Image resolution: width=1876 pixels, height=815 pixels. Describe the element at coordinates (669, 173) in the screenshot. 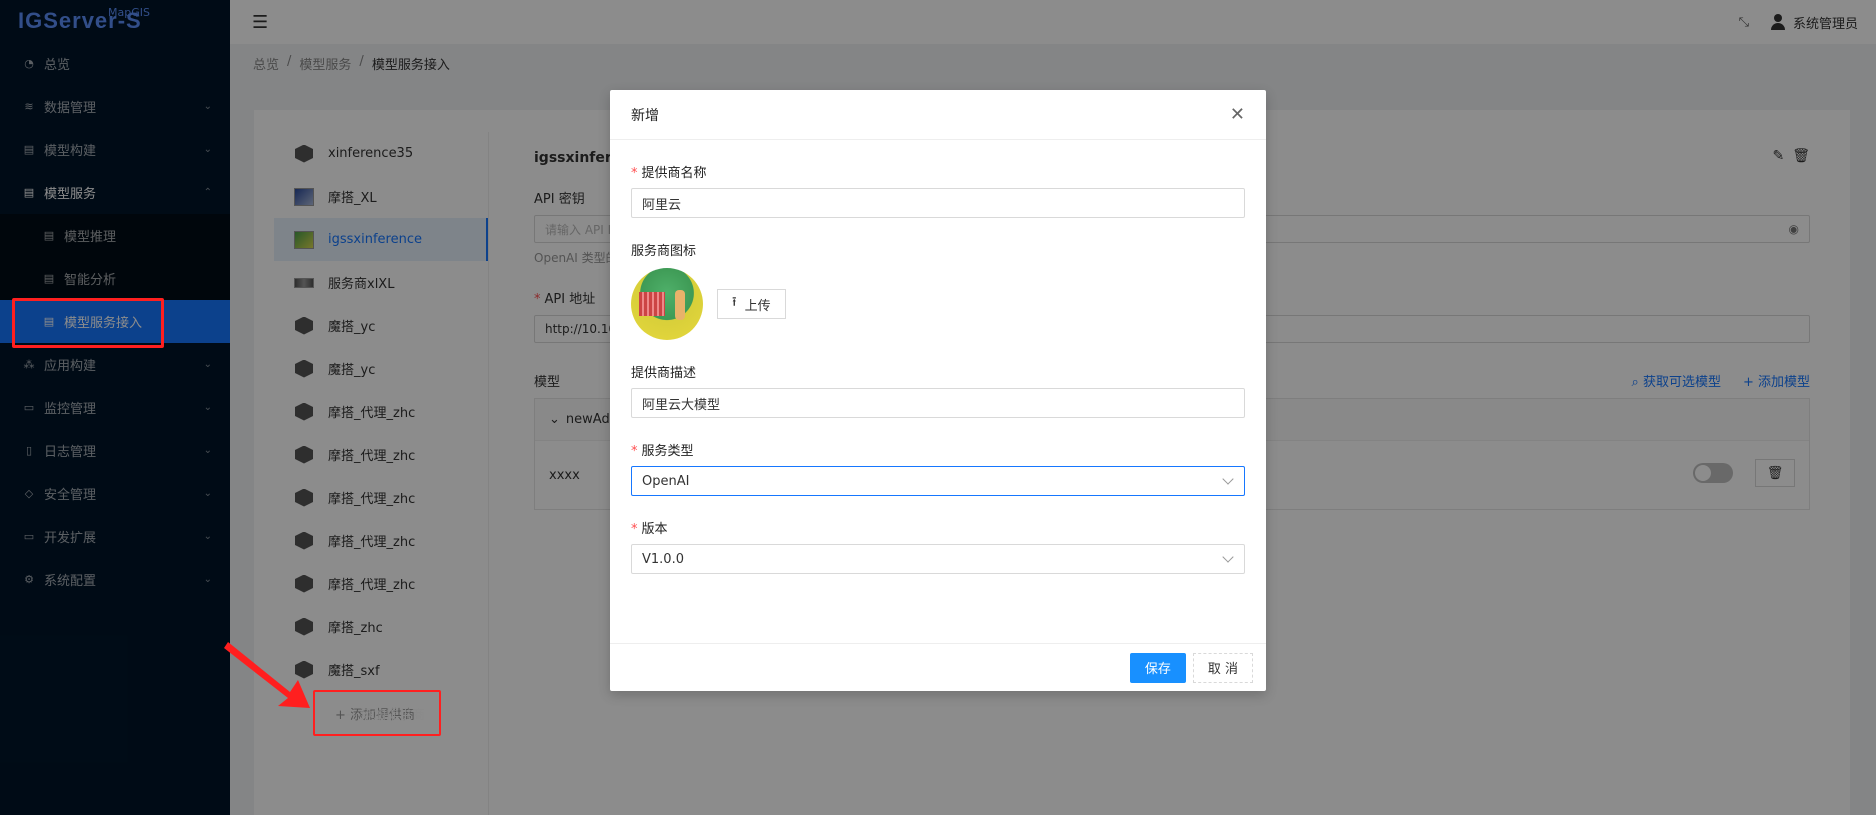

I see `provider-name-label: * 提供商名称` at that location.